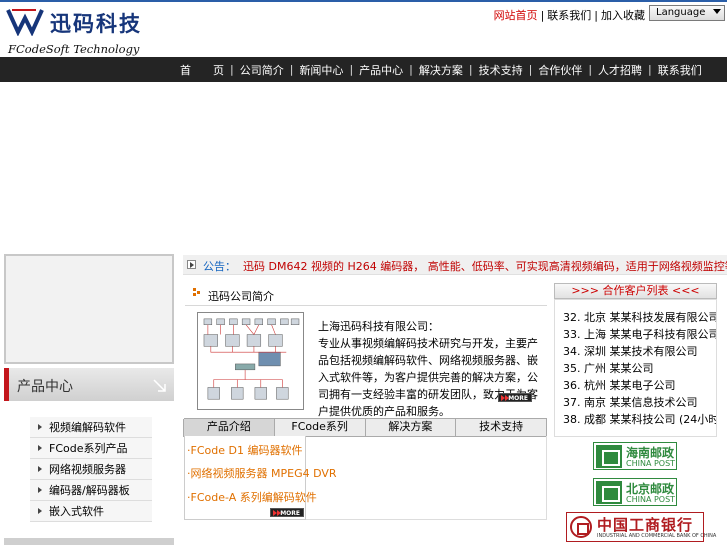 The height and width of the screenshot is (545, 727). Describe the element at coordinates (96, 23) in the screenshot. I see `logo-chinese-name: 迅码科技` at that location.